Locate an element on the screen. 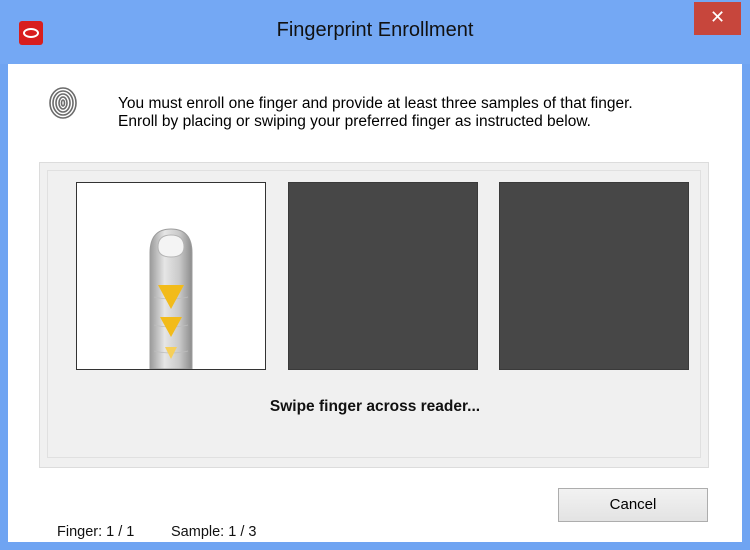  window-title: Fingerprint Enrollment is located at coordinates (375, 30).